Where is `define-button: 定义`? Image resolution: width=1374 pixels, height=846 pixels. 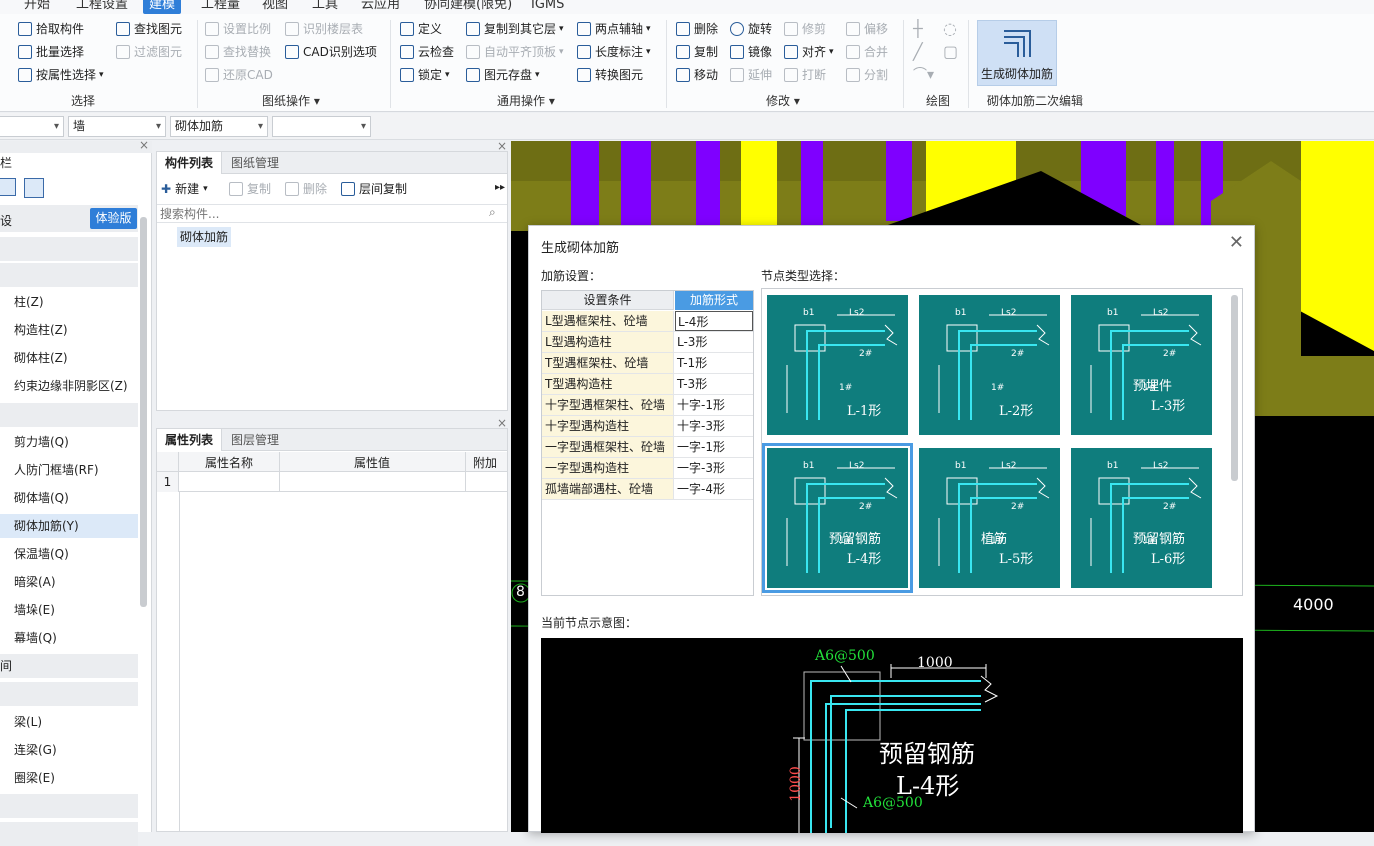
define-button: 定义 is located at coordinates (421, 29).